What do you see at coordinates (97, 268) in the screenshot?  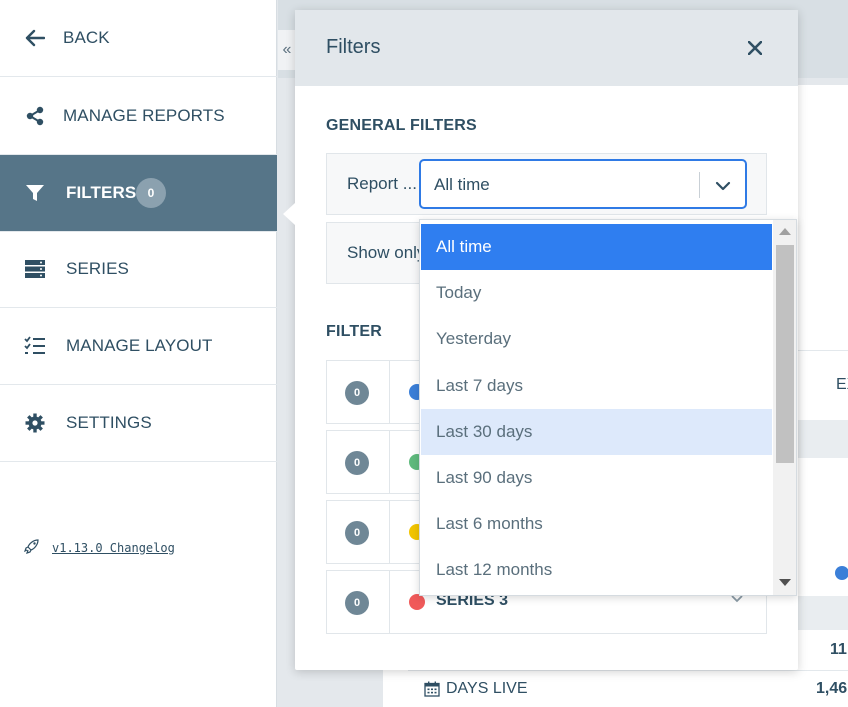 I see `sidebar-item-label: SERIES` at bounding box center [97, 268].